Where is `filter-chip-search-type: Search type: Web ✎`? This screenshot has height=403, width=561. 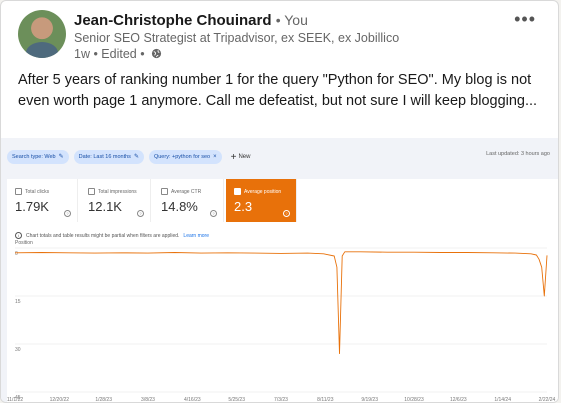 filter-chip-search-type: Search type: Web ✎ is located at coordinates (38, 157).